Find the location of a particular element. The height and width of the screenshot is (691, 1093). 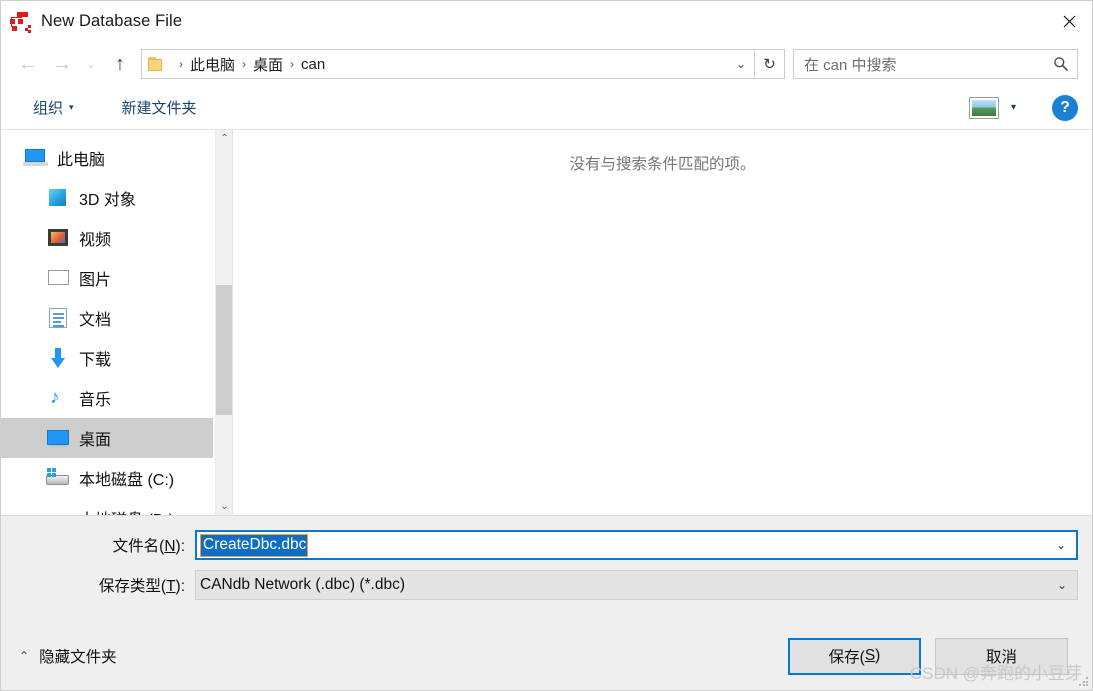

sidebar-item-3d-objects: 3D 对象 is located at coordinates (107, 198).